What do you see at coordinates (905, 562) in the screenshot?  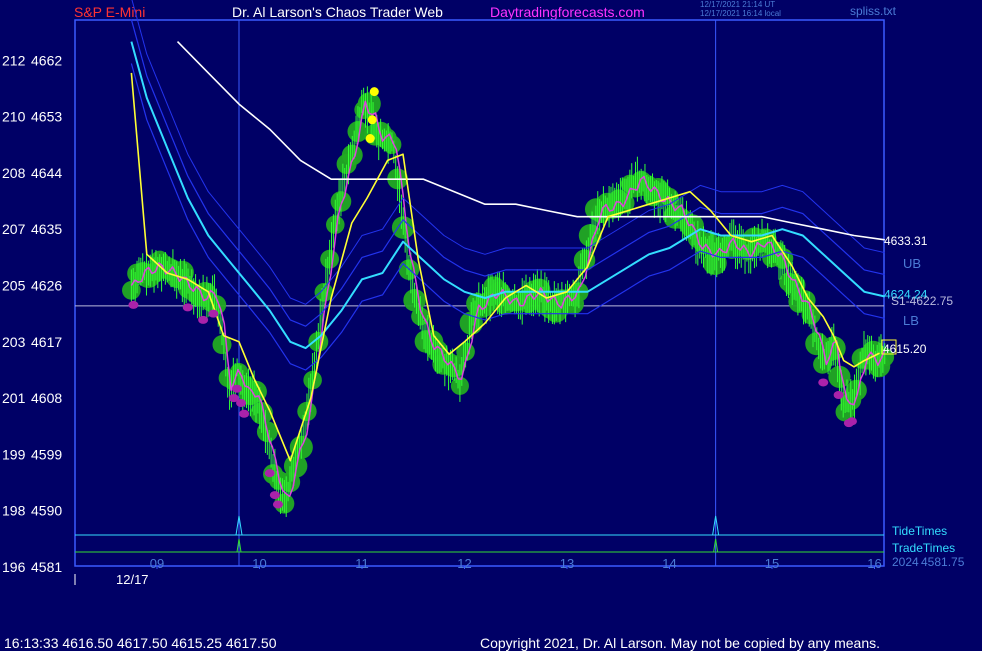 I see `overlap-label-a: 2024` at bounding box center [905, 562].